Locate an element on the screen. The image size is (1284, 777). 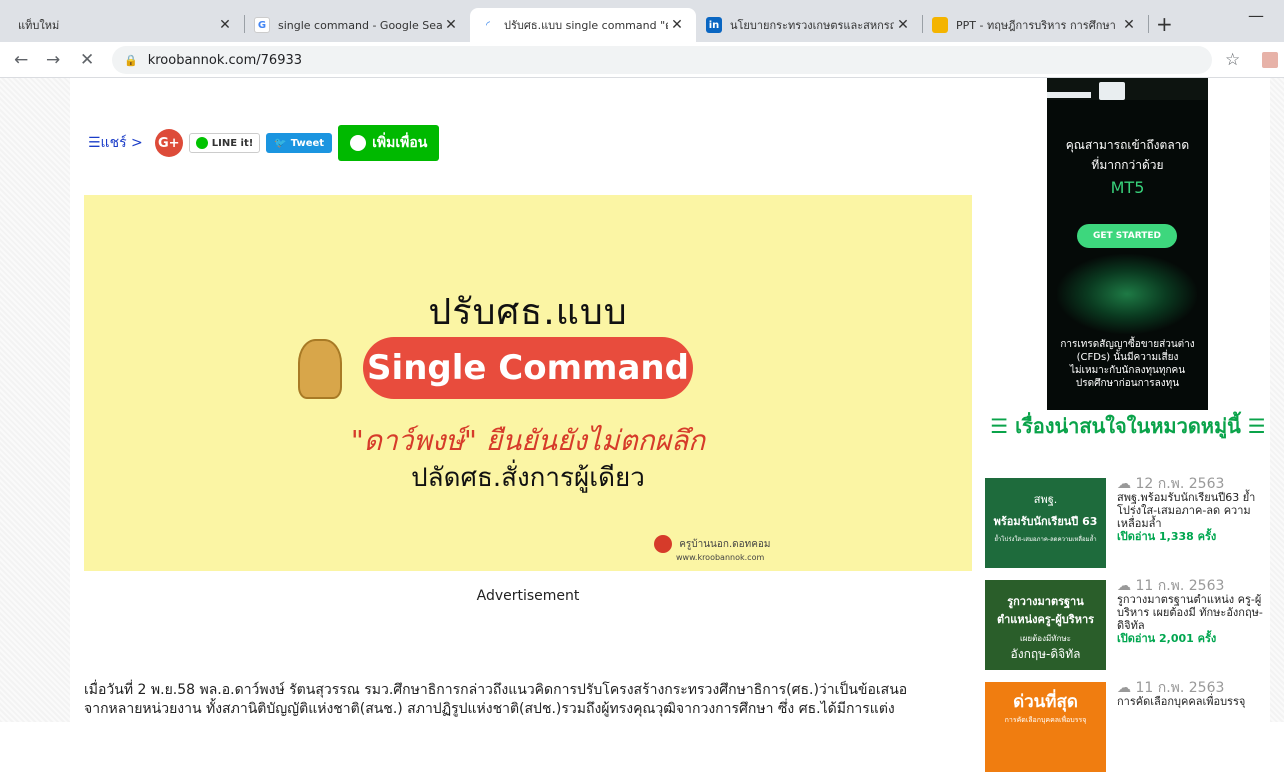
ad-disclaimer-line: ปรดศึกษาก่อนการลงทุน is located at coordinates (1127, 383).